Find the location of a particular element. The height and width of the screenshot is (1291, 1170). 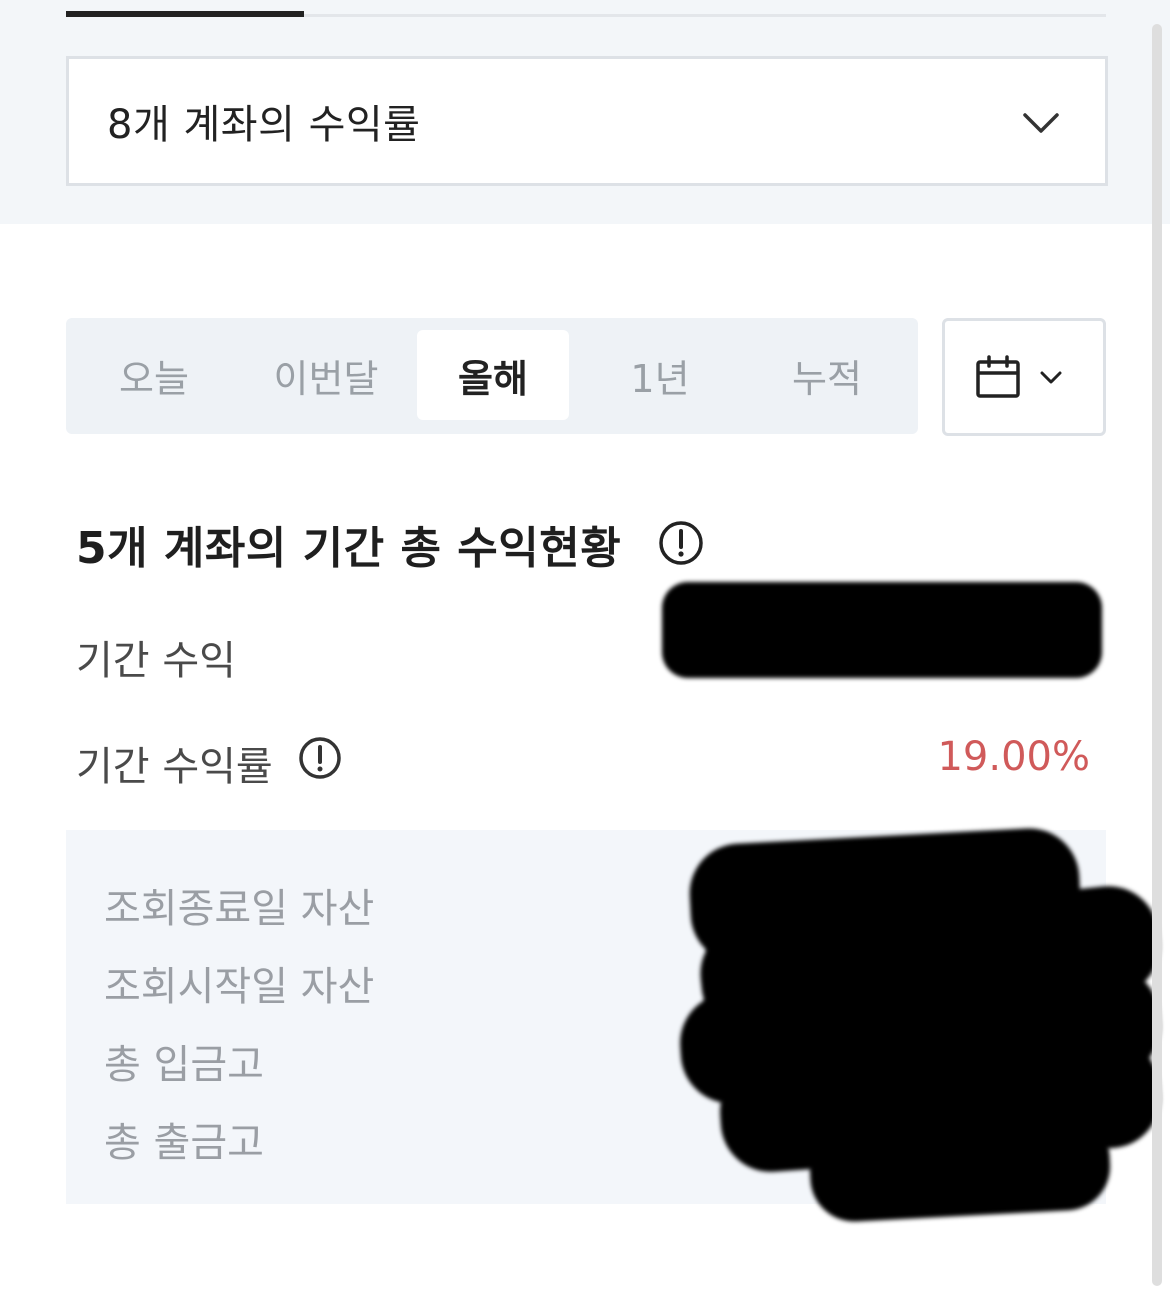

total-withdraw-label: 총 출금고 is located at coordinates (184, 1143).